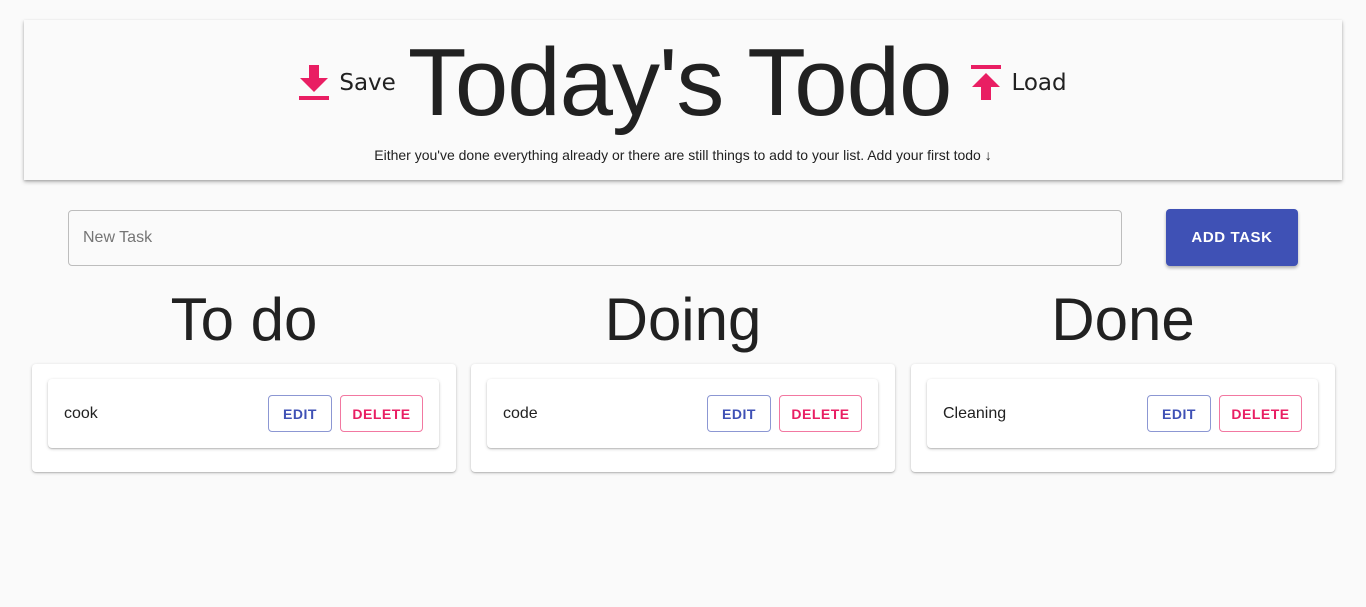  I want to click on column-card: Cleaning EDIT DELETE, so click(1123, 418).